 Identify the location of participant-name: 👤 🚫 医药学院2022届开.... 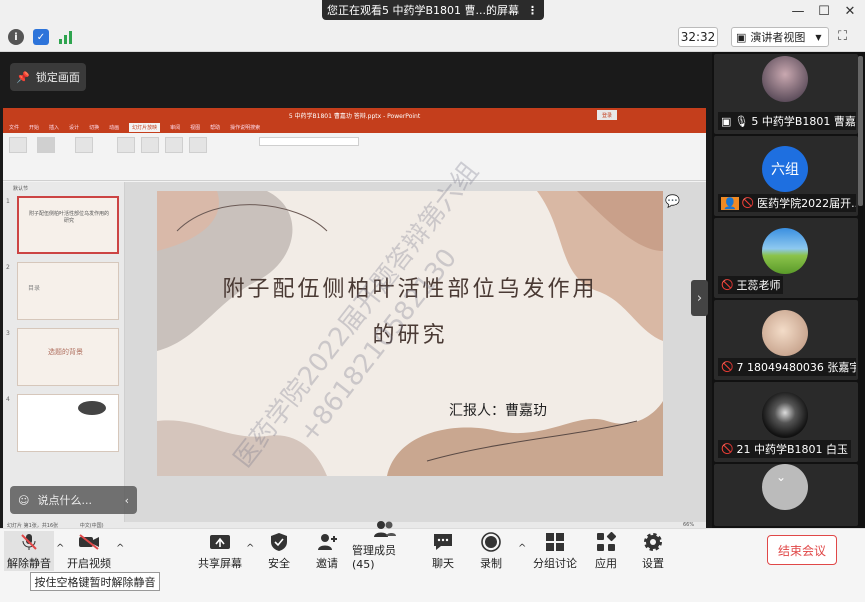
(787, 203).